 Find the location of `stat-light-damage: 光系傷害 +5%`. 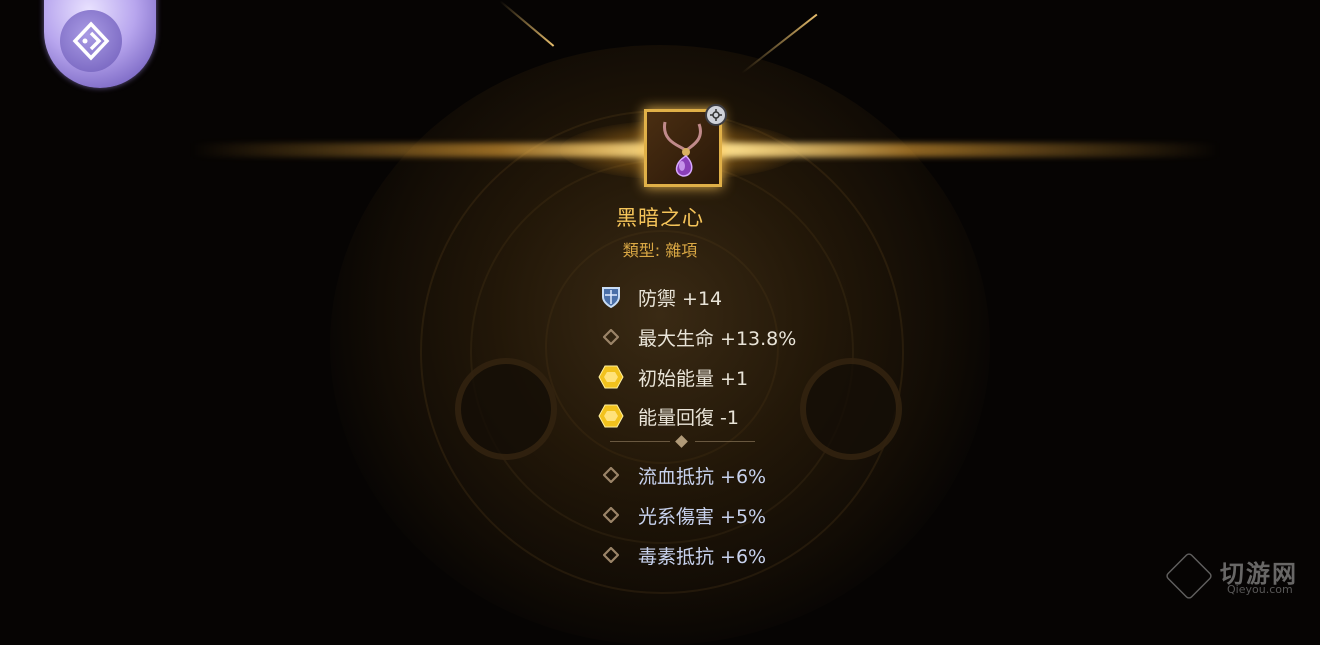

stat-light-damage: 光系傷害 +5% is located at coordinates (682, 515).